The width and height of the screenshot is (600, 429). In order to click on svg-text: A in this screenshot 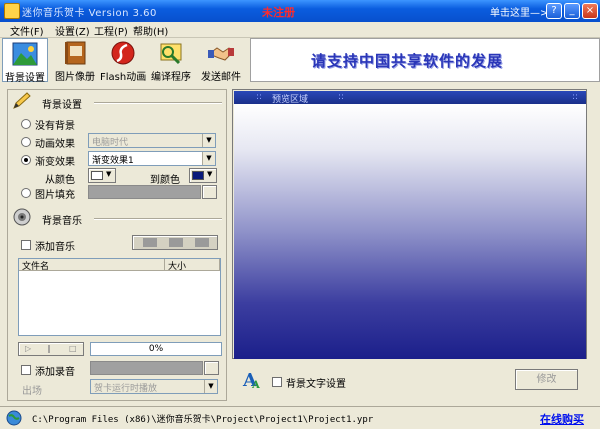, I will do `click(255, 385)`.